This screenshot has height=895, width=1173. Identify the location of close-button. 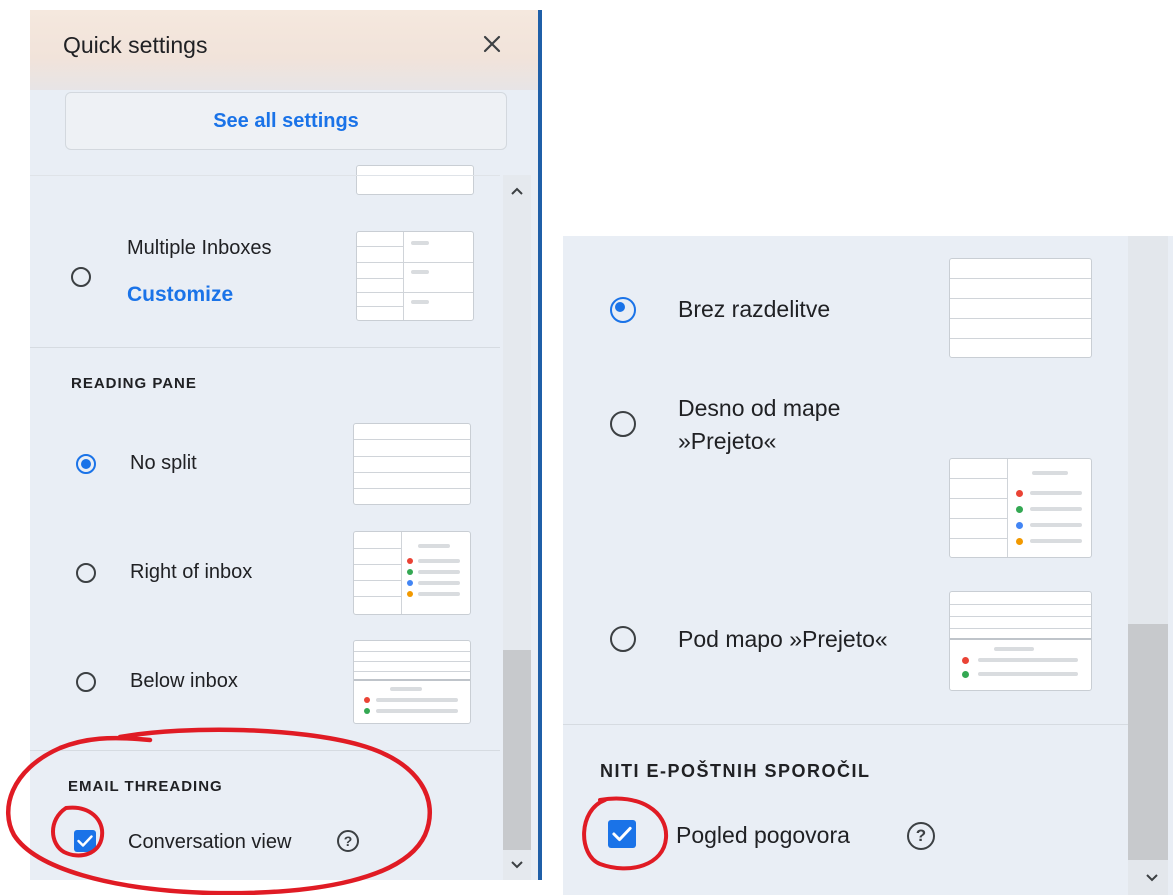
(492, 44).